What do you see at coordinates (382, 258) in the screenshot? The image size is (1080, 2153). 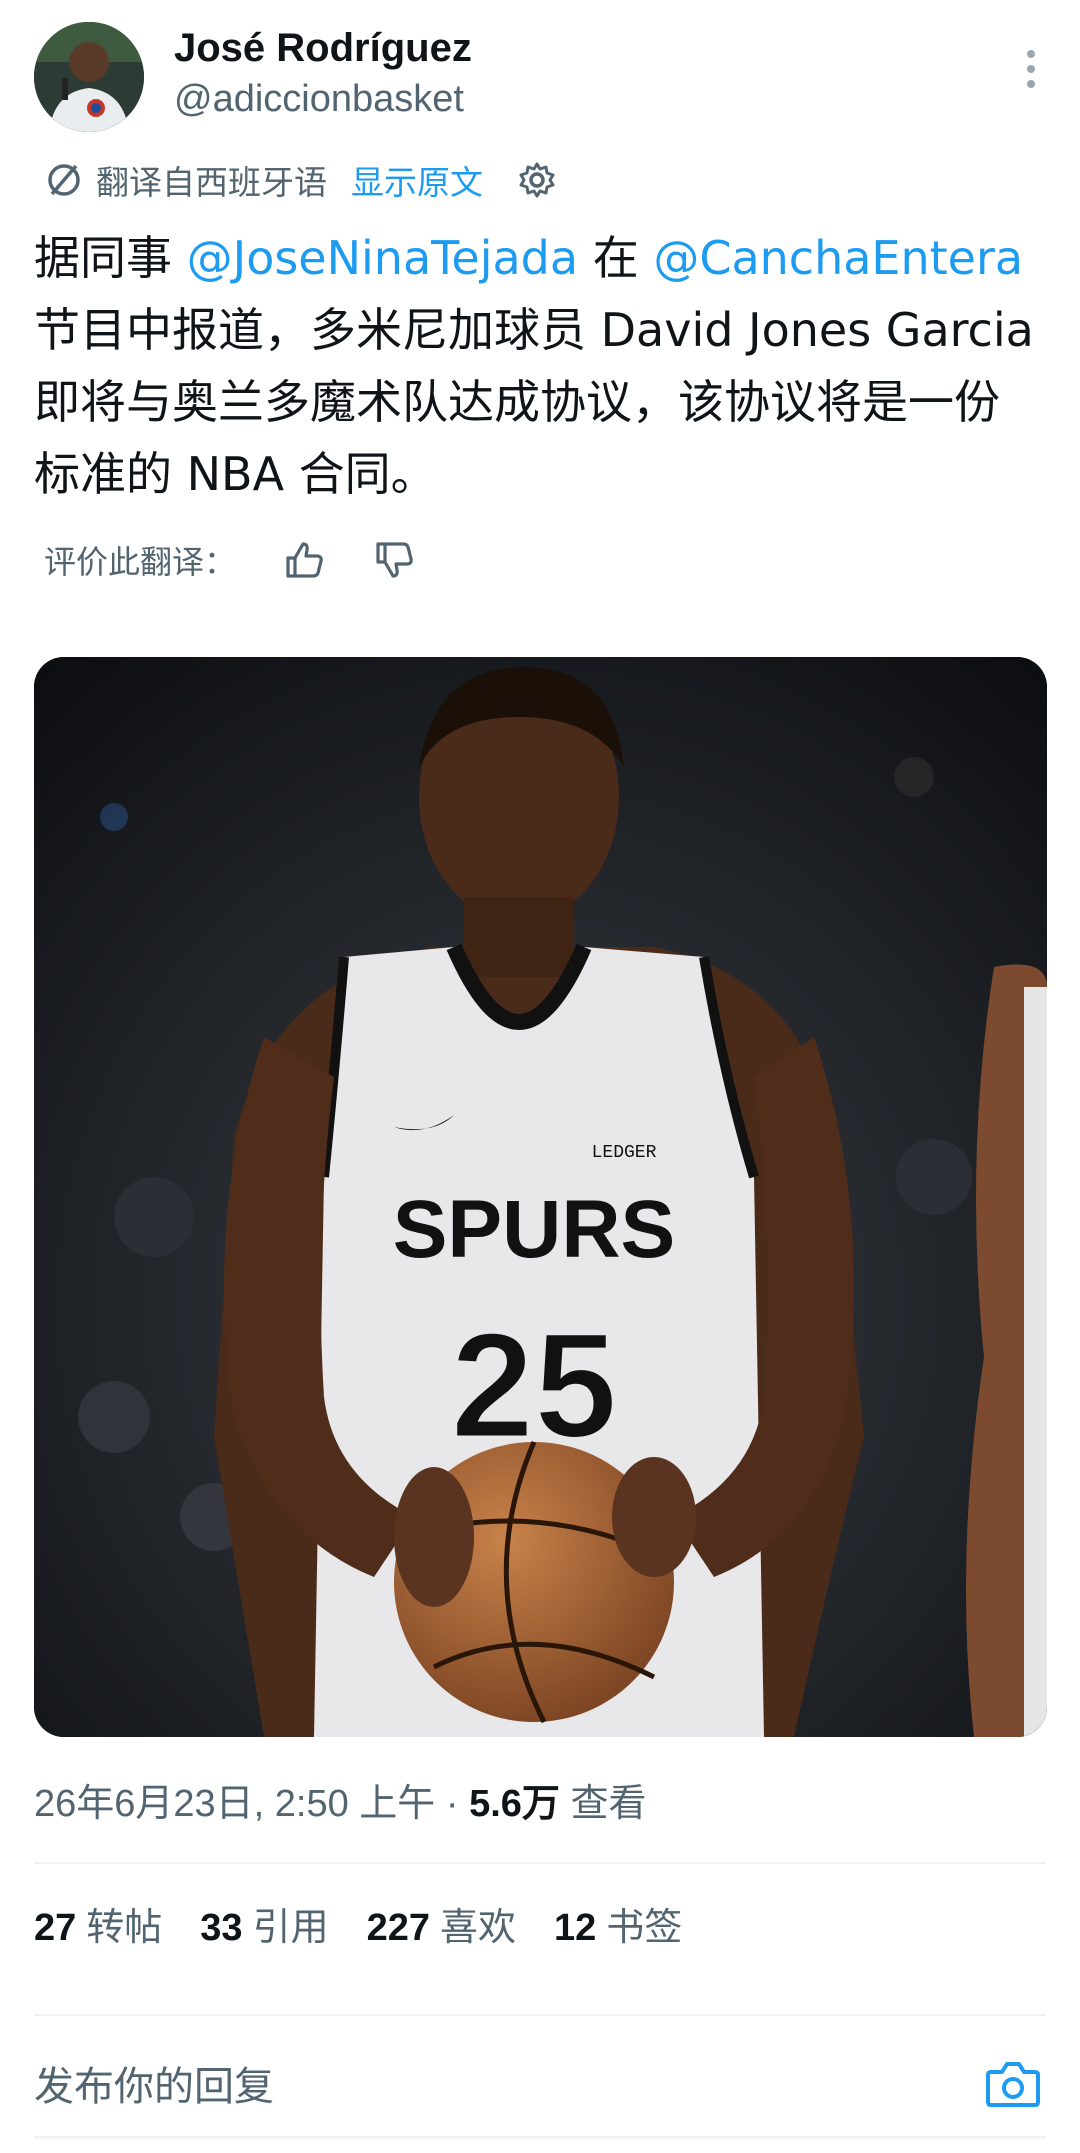 I see `mention-link: @JoseNinaTejada` at bounding box center [382, 258].